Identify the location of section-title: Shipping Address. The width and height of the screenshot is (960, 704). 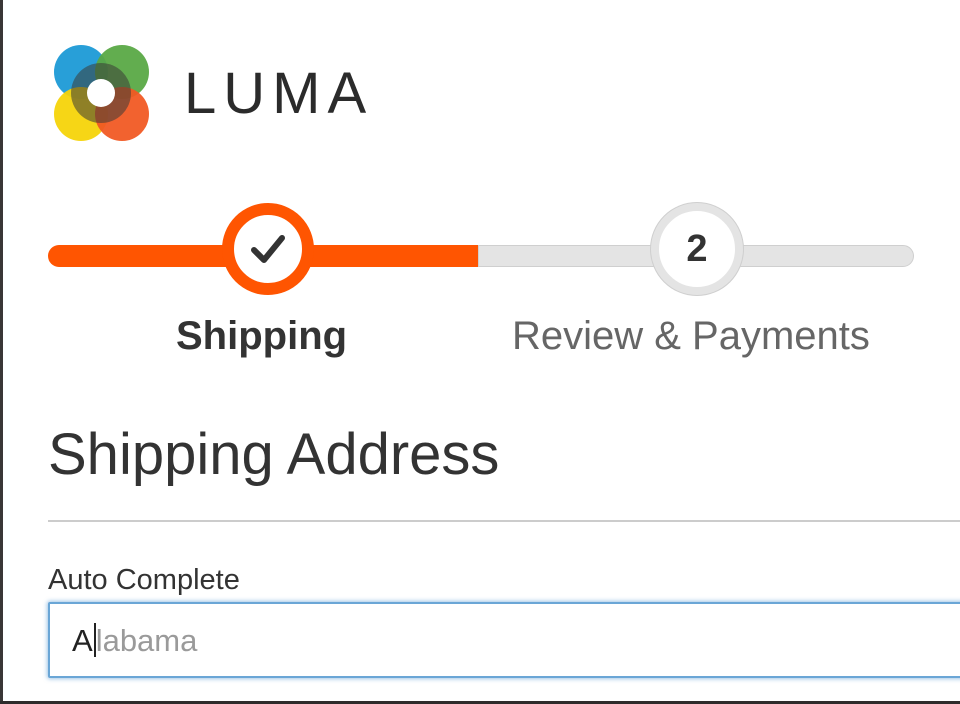
(274, 454).